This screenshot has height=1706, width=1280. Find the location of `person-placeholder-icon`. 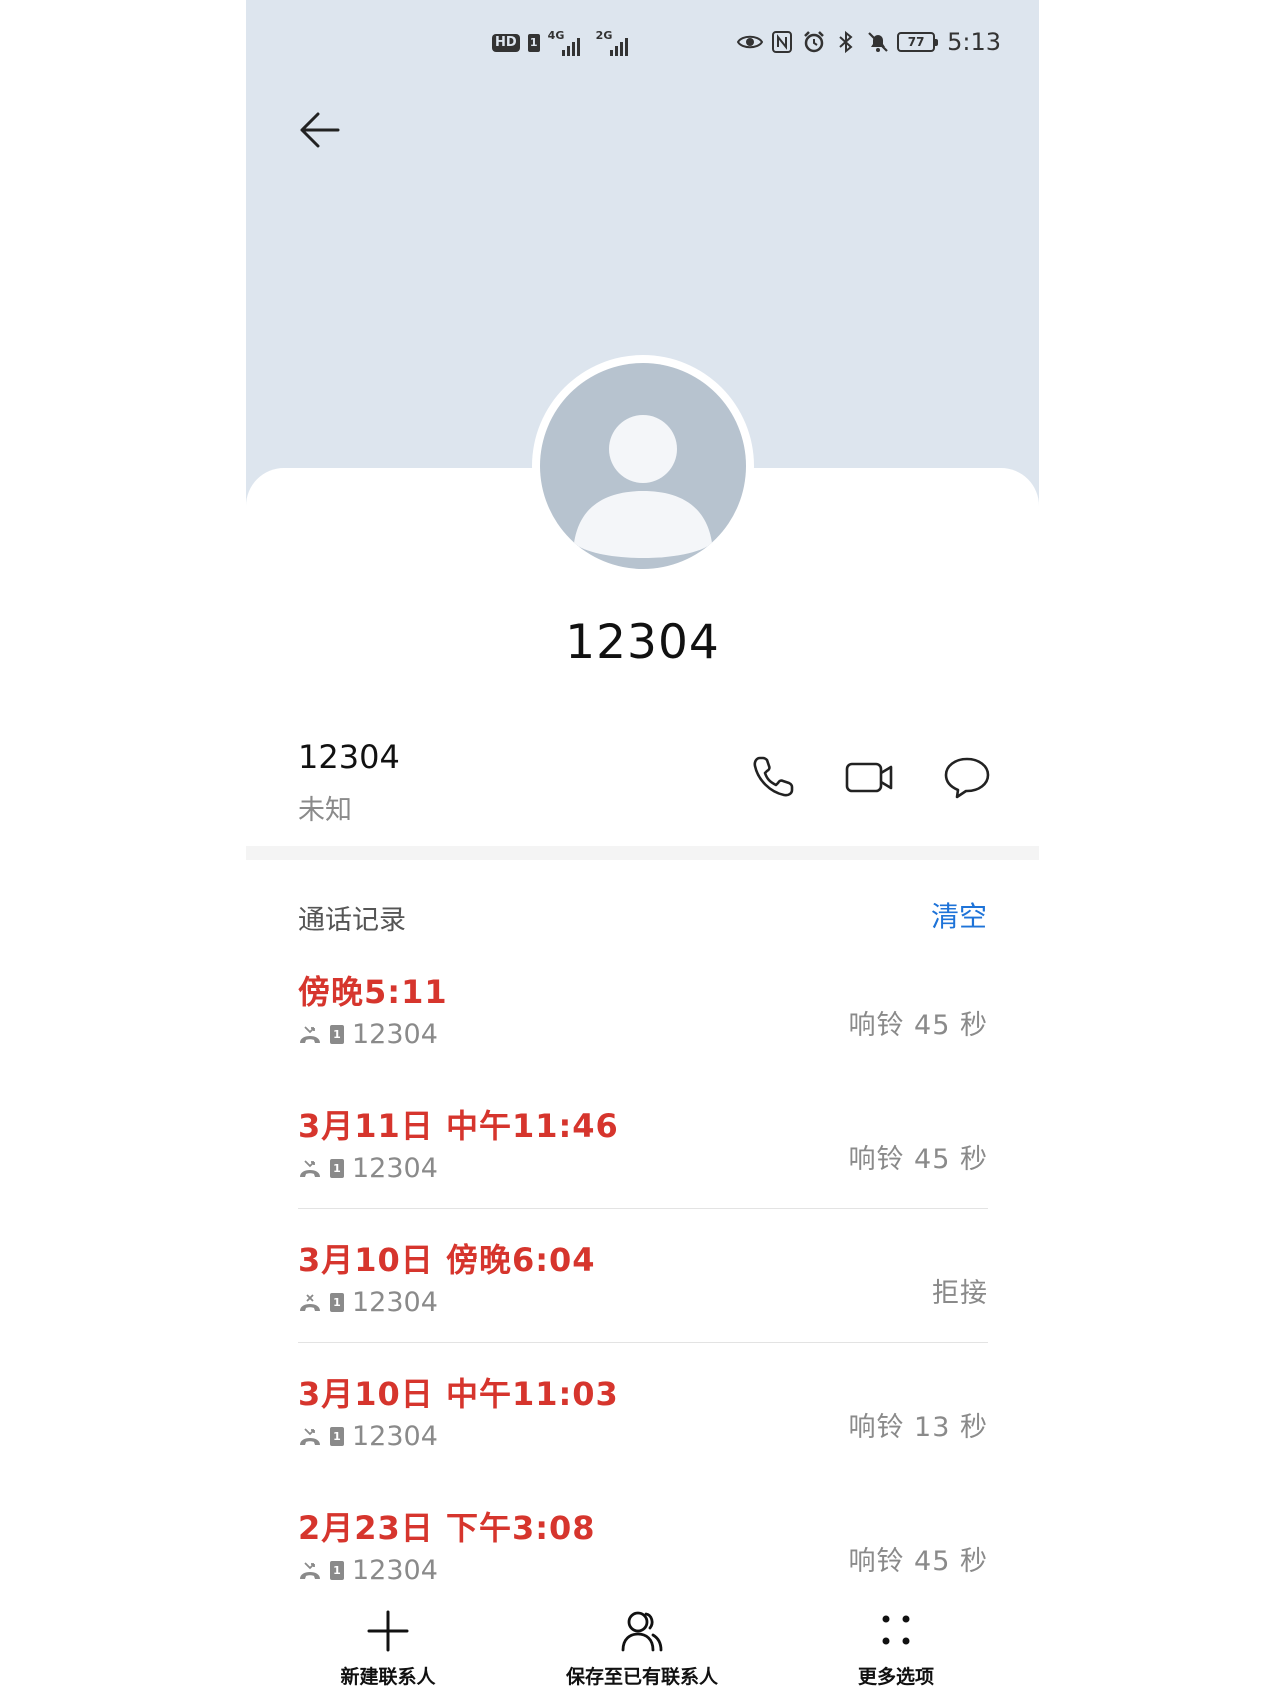

person-placeholder-icon is located at coordinates (643, 486).